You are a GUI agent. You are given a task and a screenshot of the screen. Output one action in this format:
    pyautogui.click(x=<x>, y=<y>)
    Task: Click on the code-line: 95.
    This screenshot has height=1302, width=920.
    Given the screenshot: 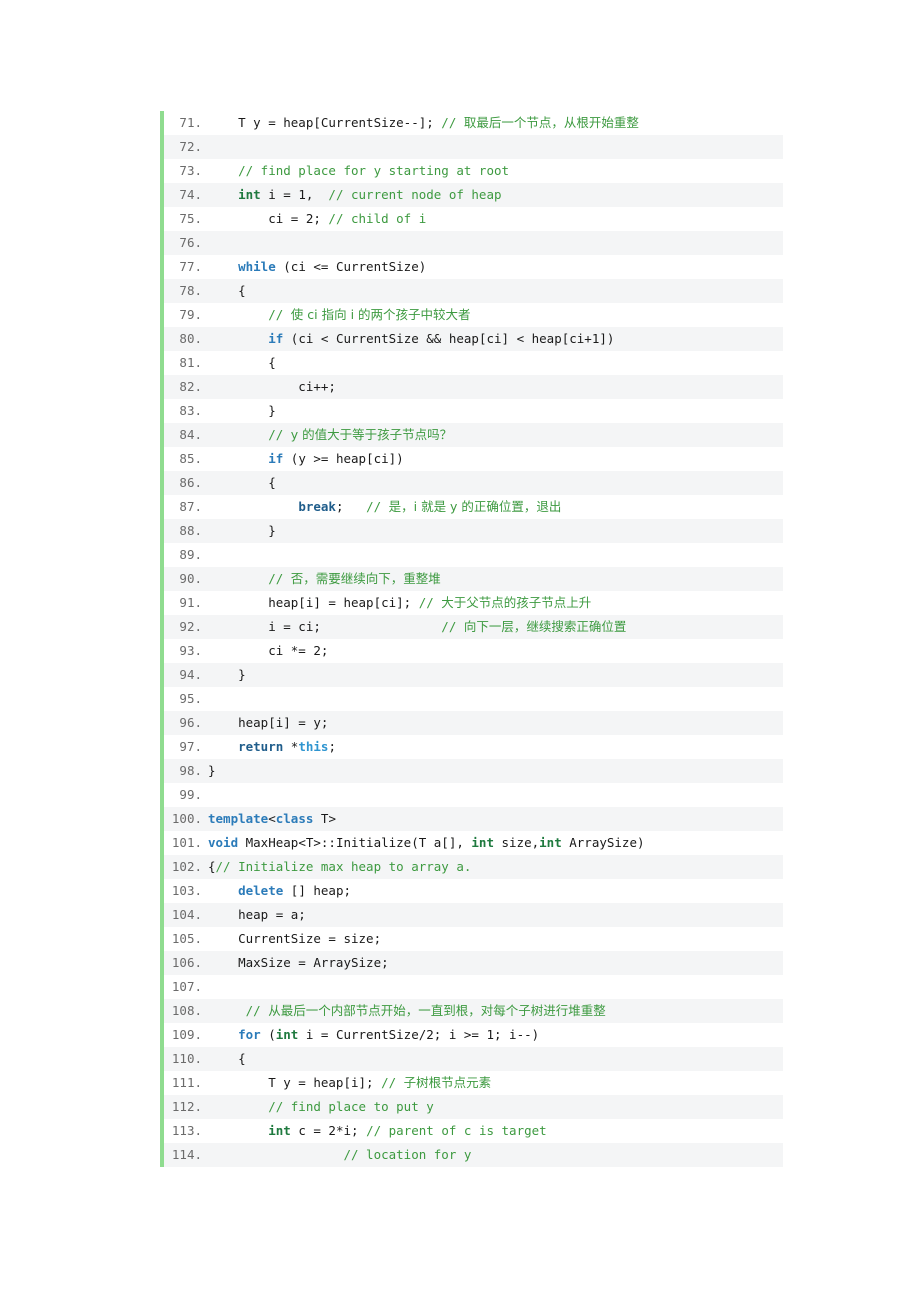 What is the action you would take?
    pyautogui.click(x=471, y=699)
    